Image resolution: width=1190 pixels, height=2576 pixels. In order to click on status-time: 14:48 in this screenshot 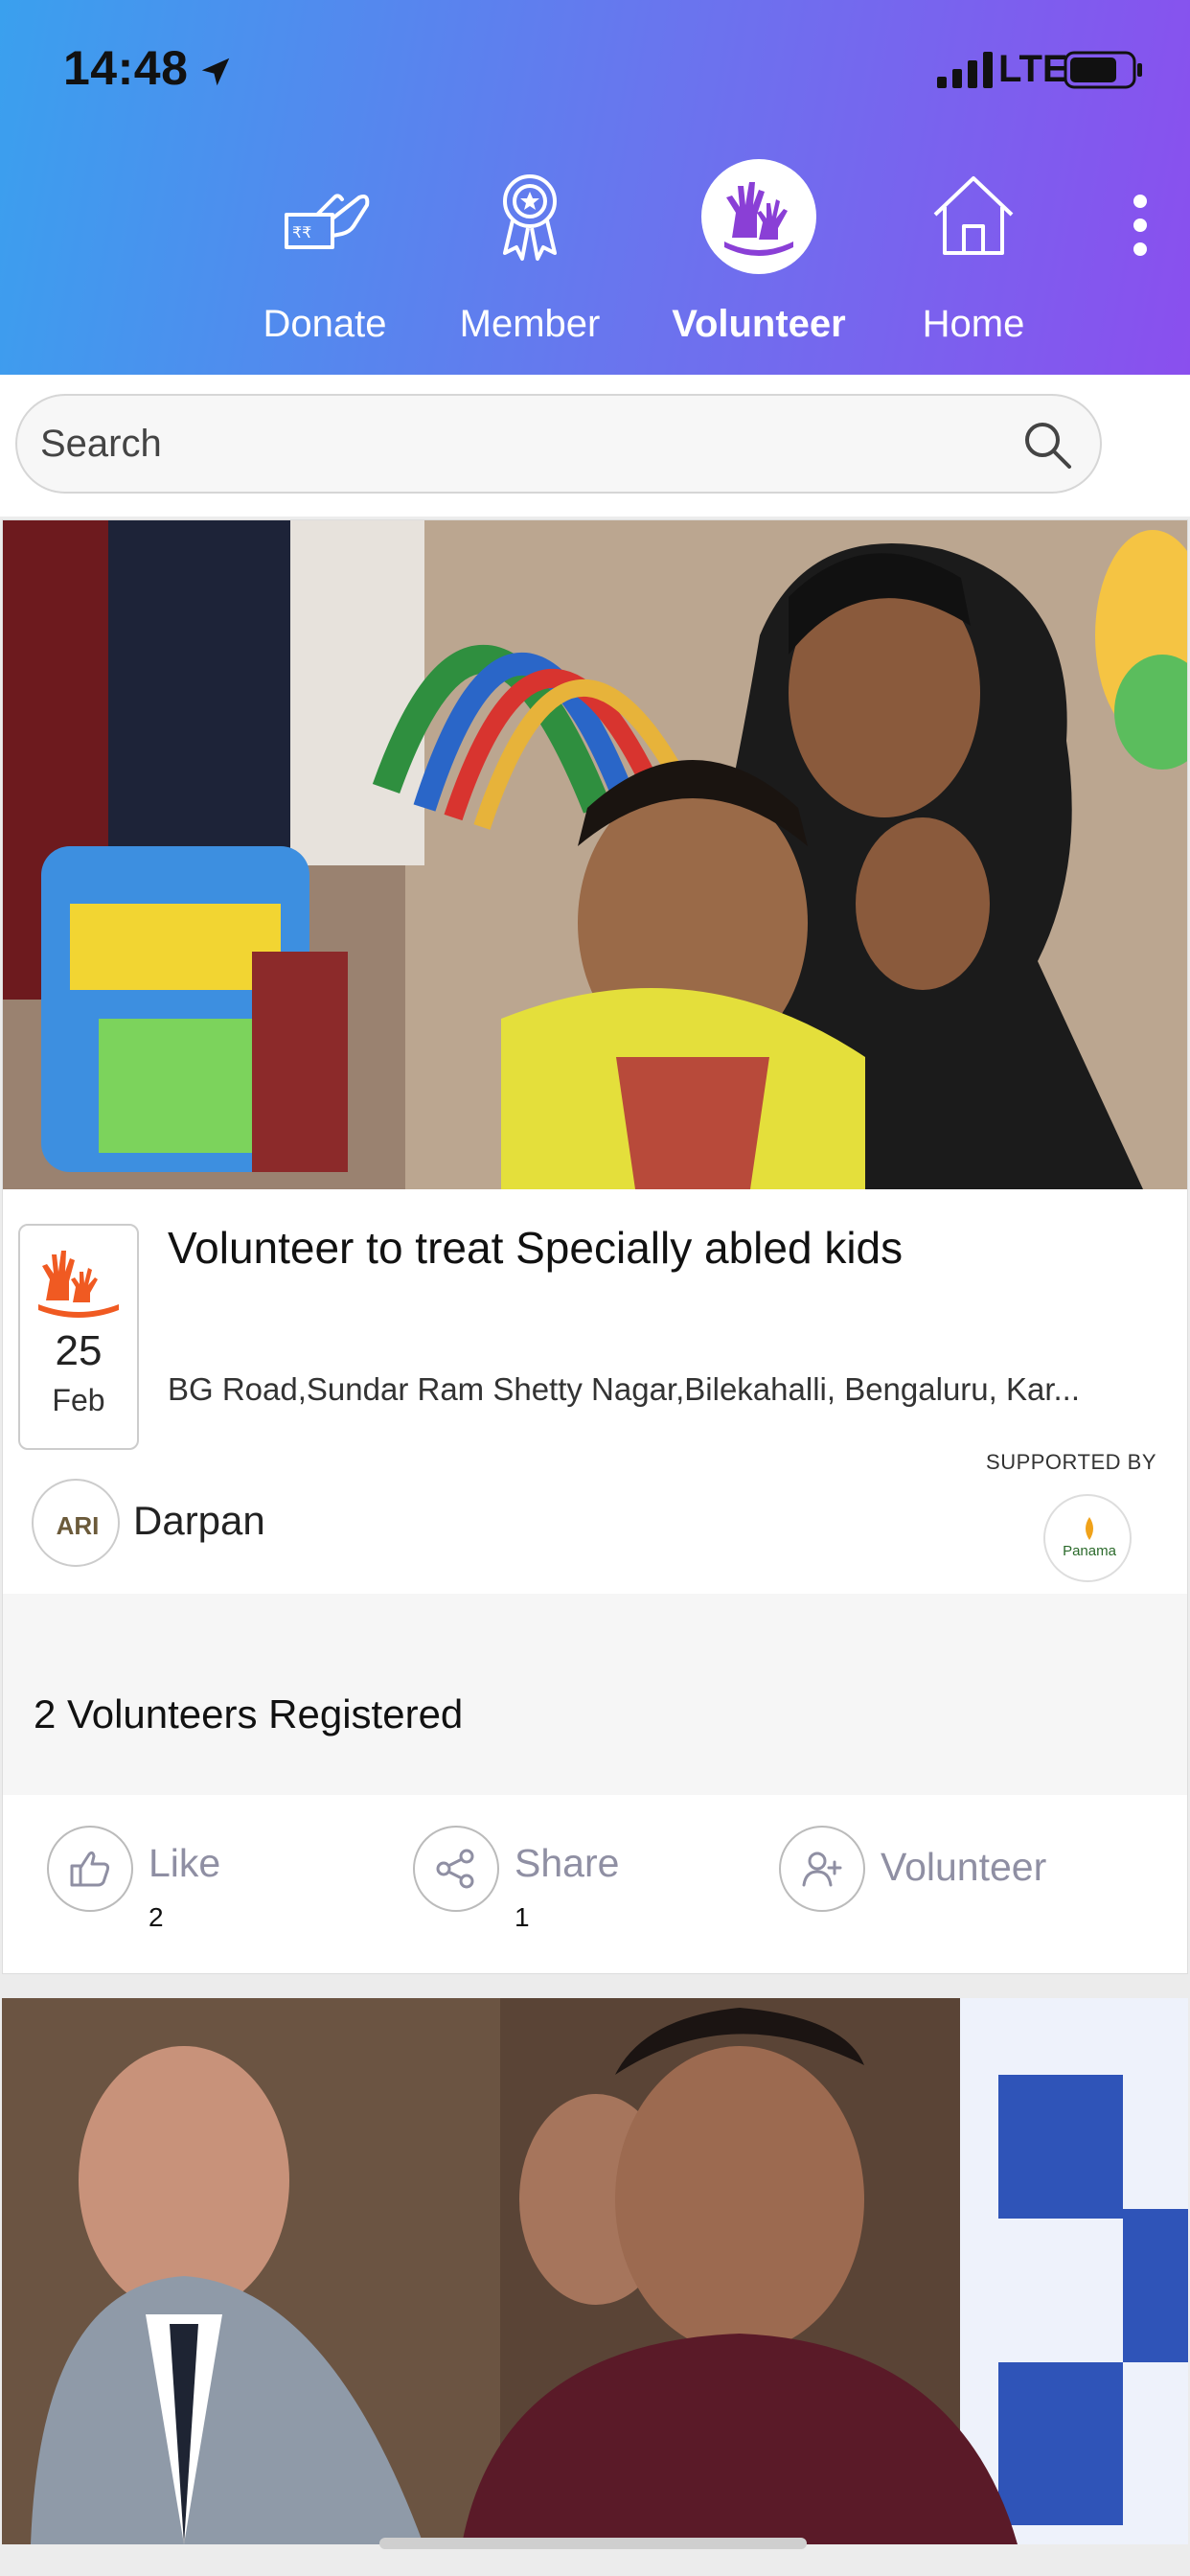, I will do `click(126, 68)`.